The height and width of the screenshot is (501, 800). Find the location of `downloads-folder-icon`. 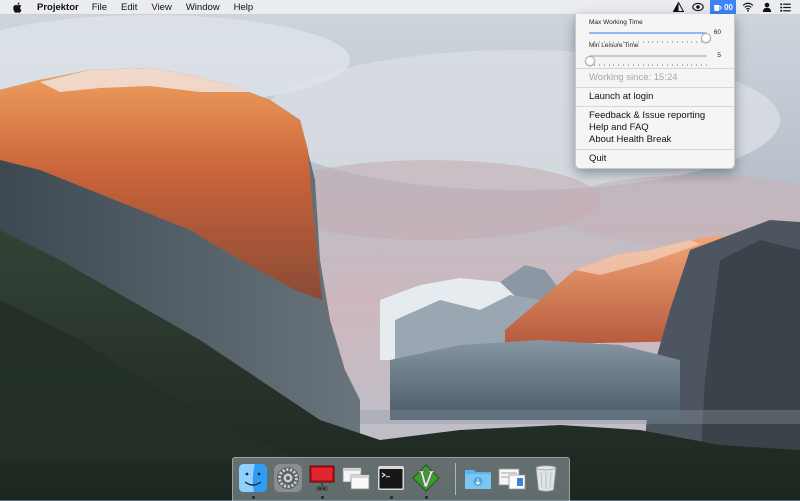

downloads-folder-icon is located at coordinates (478, 478).